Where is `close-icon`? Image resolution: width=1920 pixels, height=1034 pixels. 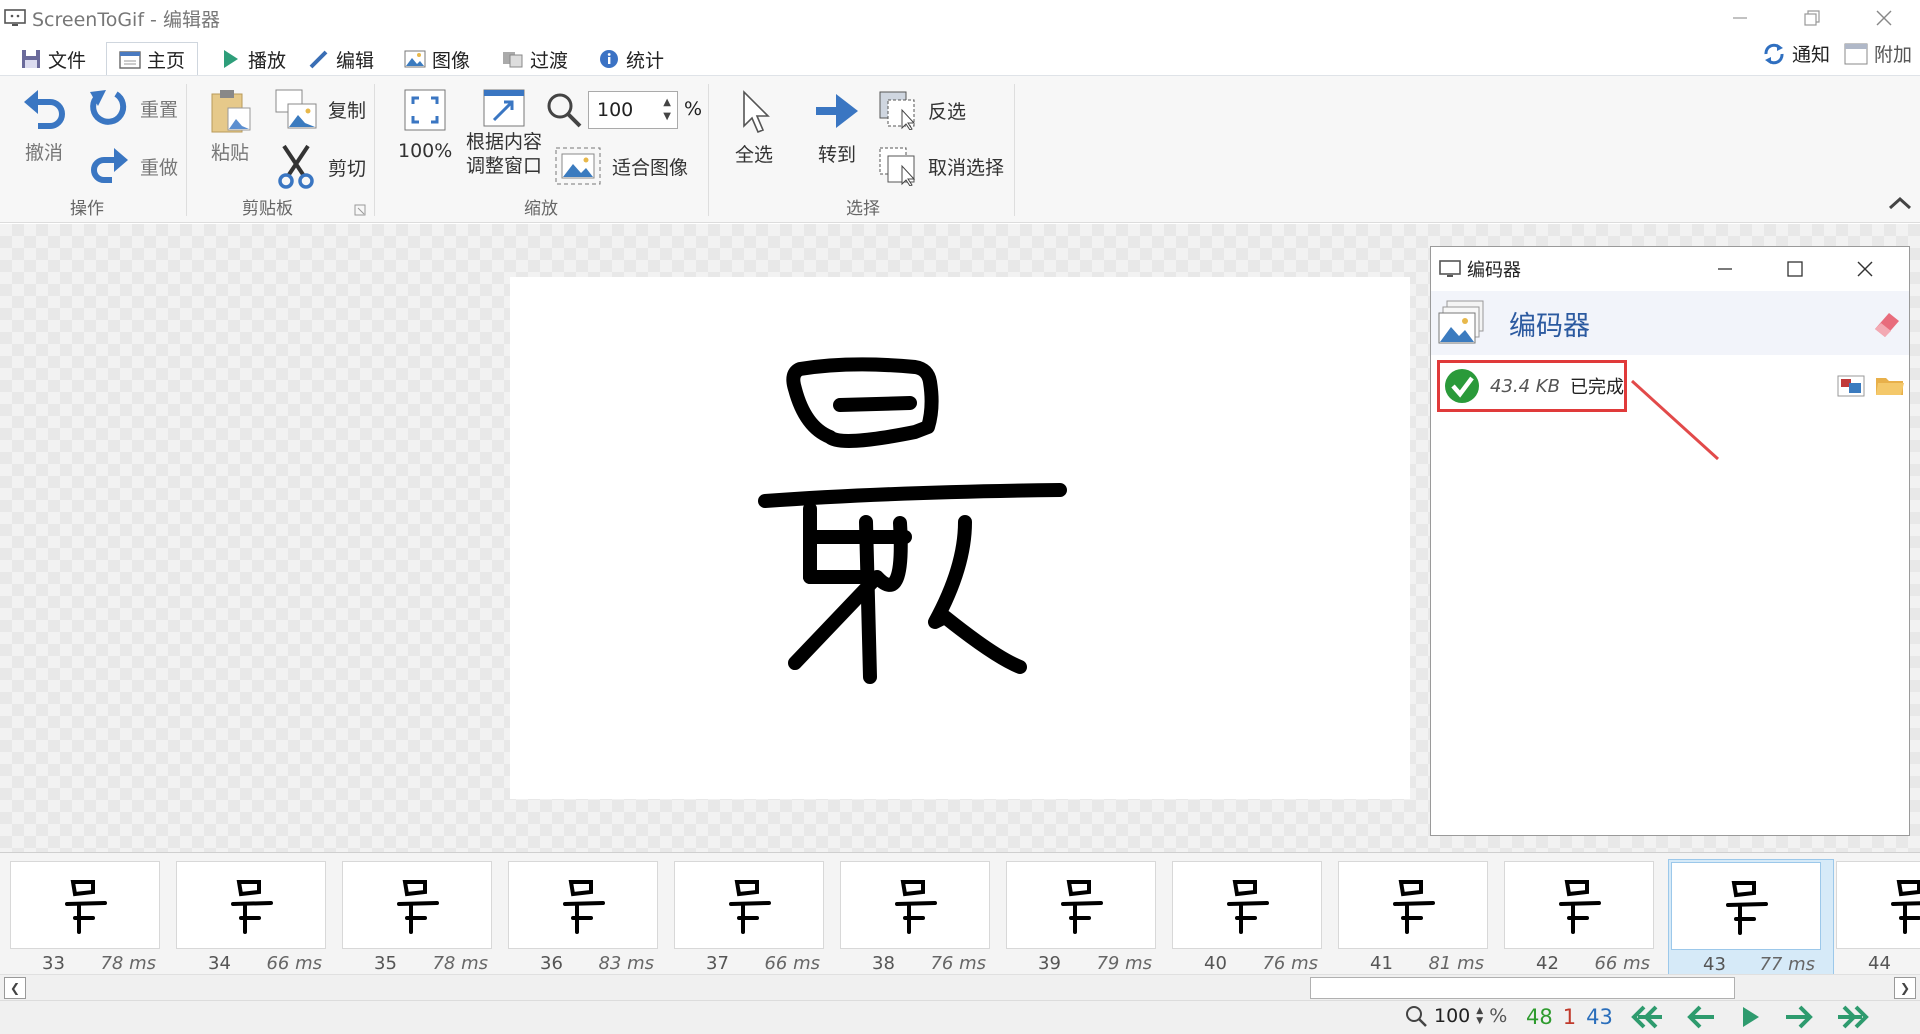
close-icon is located at coordinates (1865, 269).